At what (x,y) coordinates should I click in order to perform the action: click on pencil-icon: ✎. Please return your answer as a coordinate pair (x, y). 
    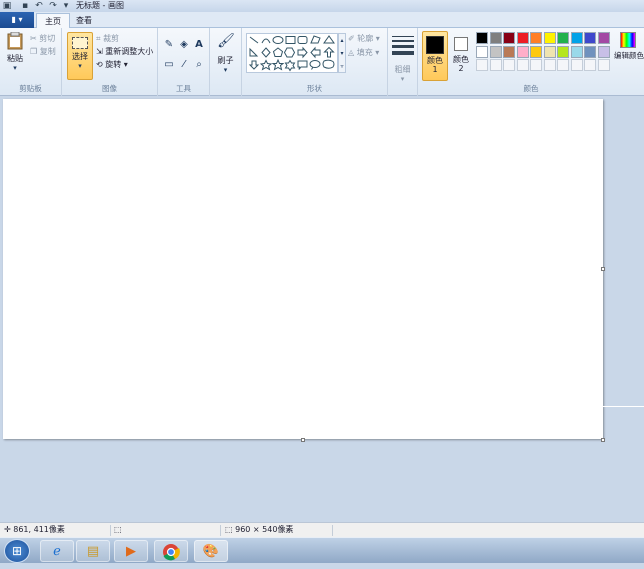
    Looking at the image, I should click on (169, 45).